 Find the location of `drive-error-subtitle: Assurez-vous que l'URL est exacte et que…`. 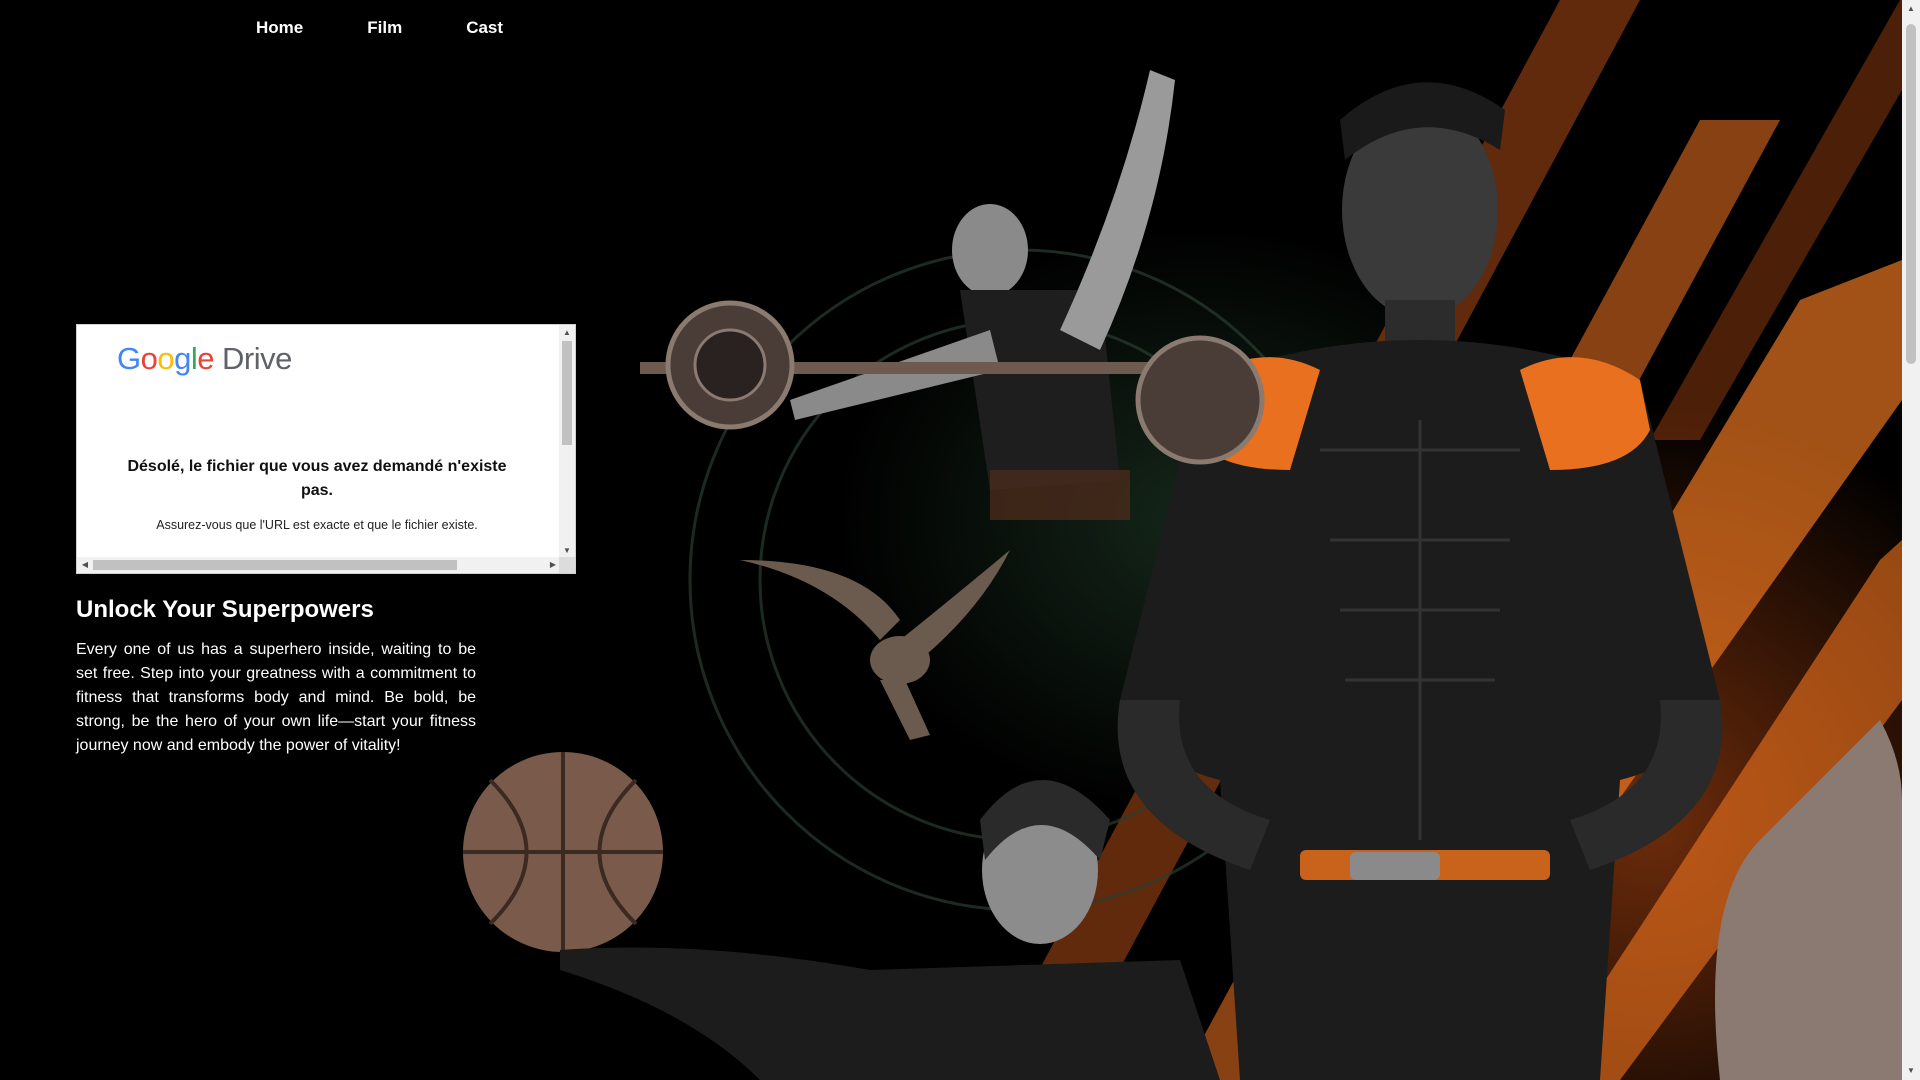

drive-error-subtitle: Assurez-vous que l'URL est exacte et que… is located at coordinates (317, 525).